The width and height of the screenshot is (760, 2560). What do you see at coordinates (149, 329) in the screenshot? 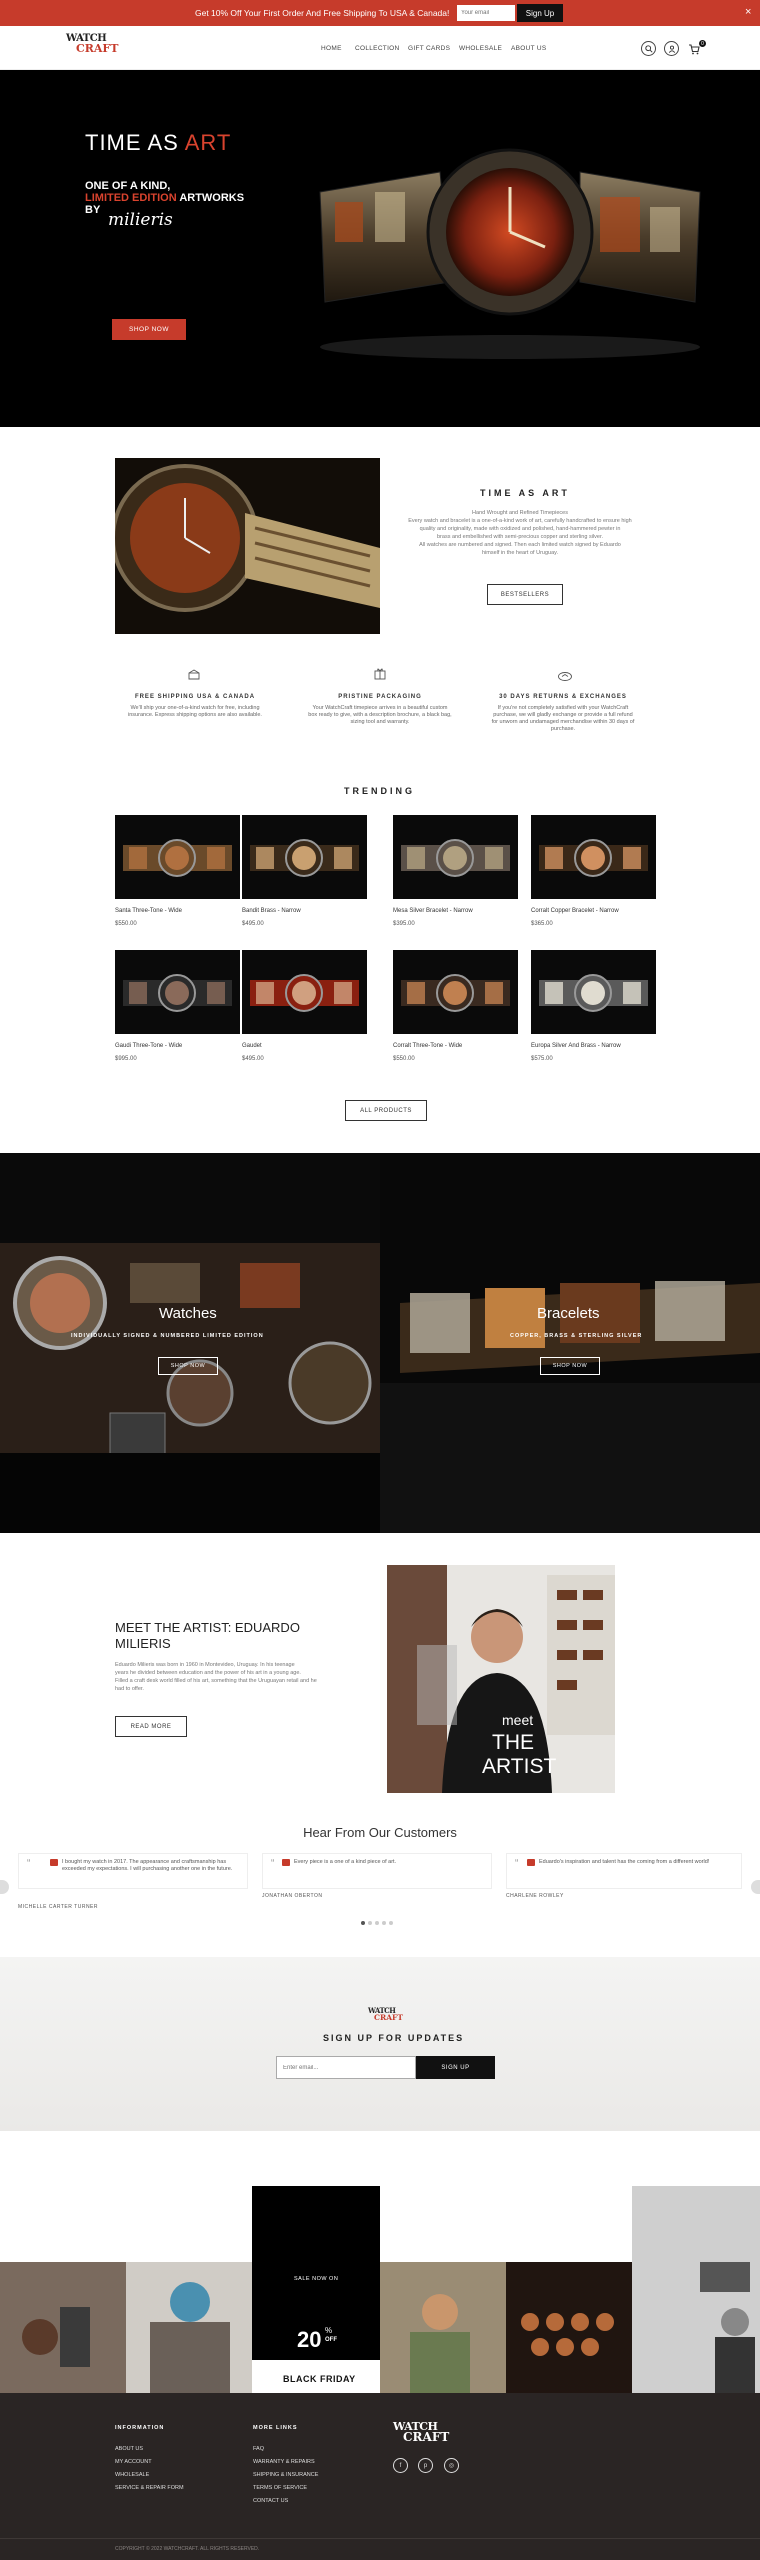
I see `hero-shop-now-button: SHOP NOW` at bounding box center [149, 329].